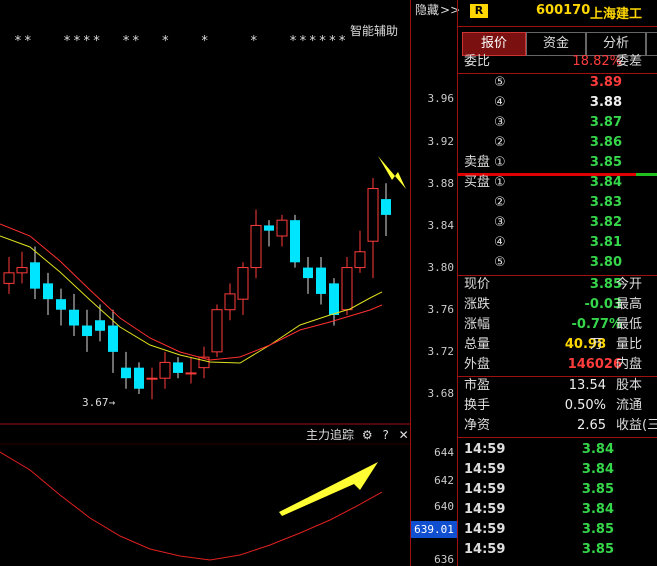 The width and height of the screenshot is (657, 566). What do you see at coordinates (330, 435) in the screenshot?
I see `lower-panel-title: 主力追踪` at bounding box center [330, 435].